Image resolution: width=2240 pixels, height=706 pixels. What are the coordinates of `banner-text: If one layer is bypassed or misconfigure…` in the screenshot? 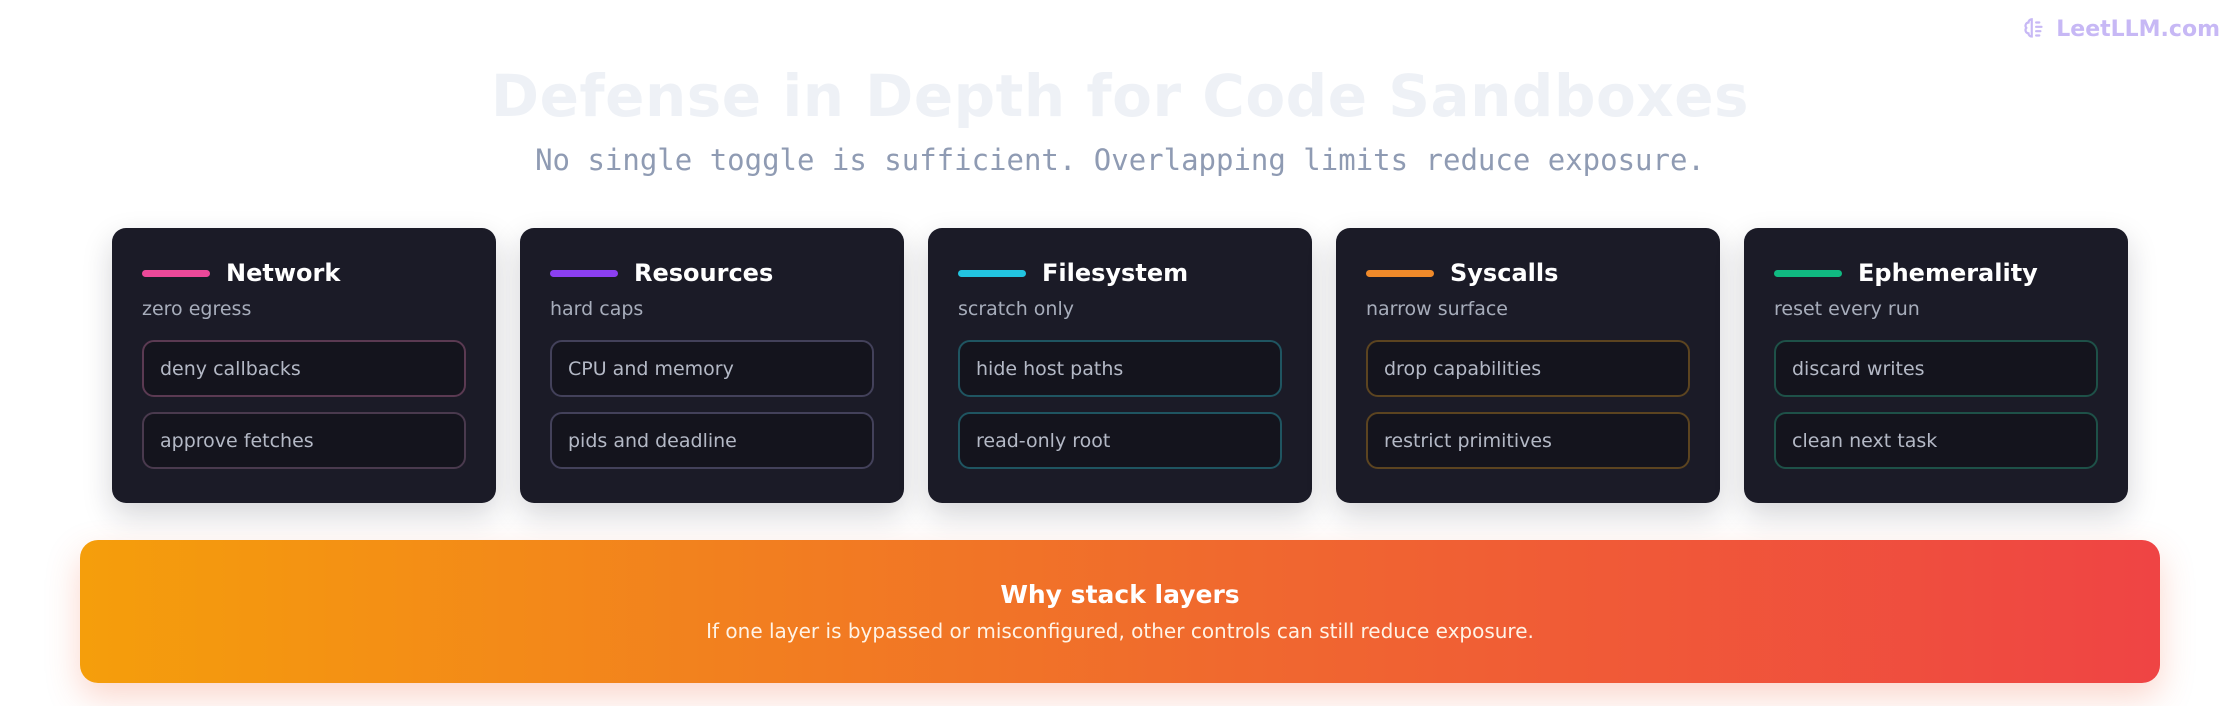 It's located at (1120, 631).